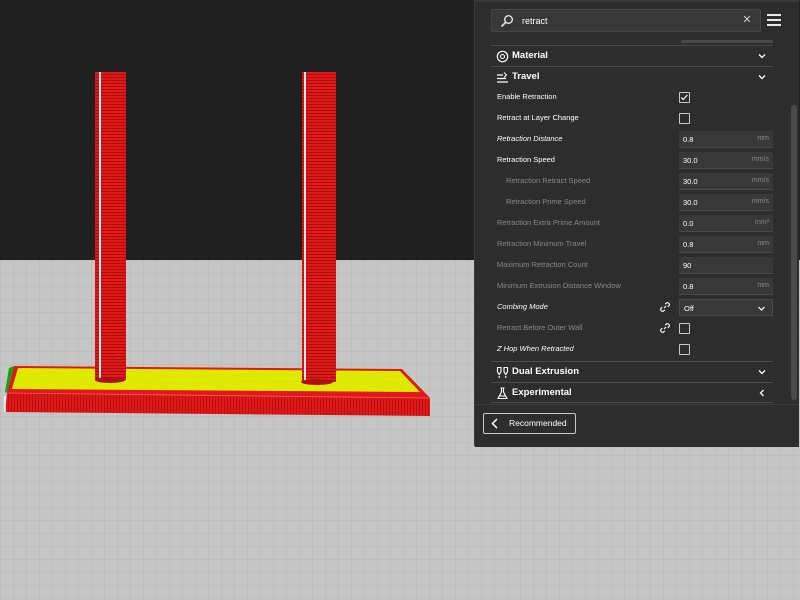 Image resolution: width=800 pixels, height=600 pixels. What do you see at coordinates (632, 118) in the screenshot?
I see `setting-retract-at-layer-change: Retract at Layer Change` at bounding box center [632, 118].